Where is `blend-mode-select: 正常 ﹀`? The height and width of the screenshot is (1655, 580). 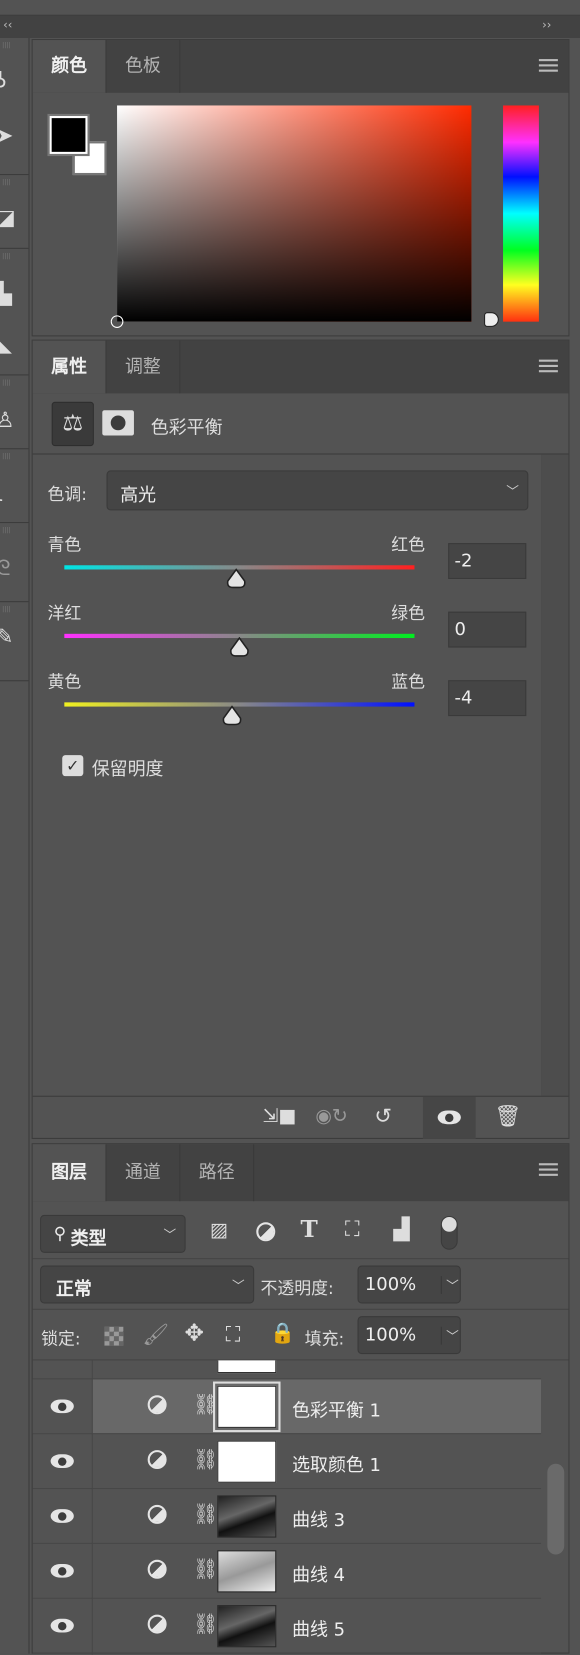 blend-mode-select: 正常 ﹀ is located at coordinates (147, 1284).